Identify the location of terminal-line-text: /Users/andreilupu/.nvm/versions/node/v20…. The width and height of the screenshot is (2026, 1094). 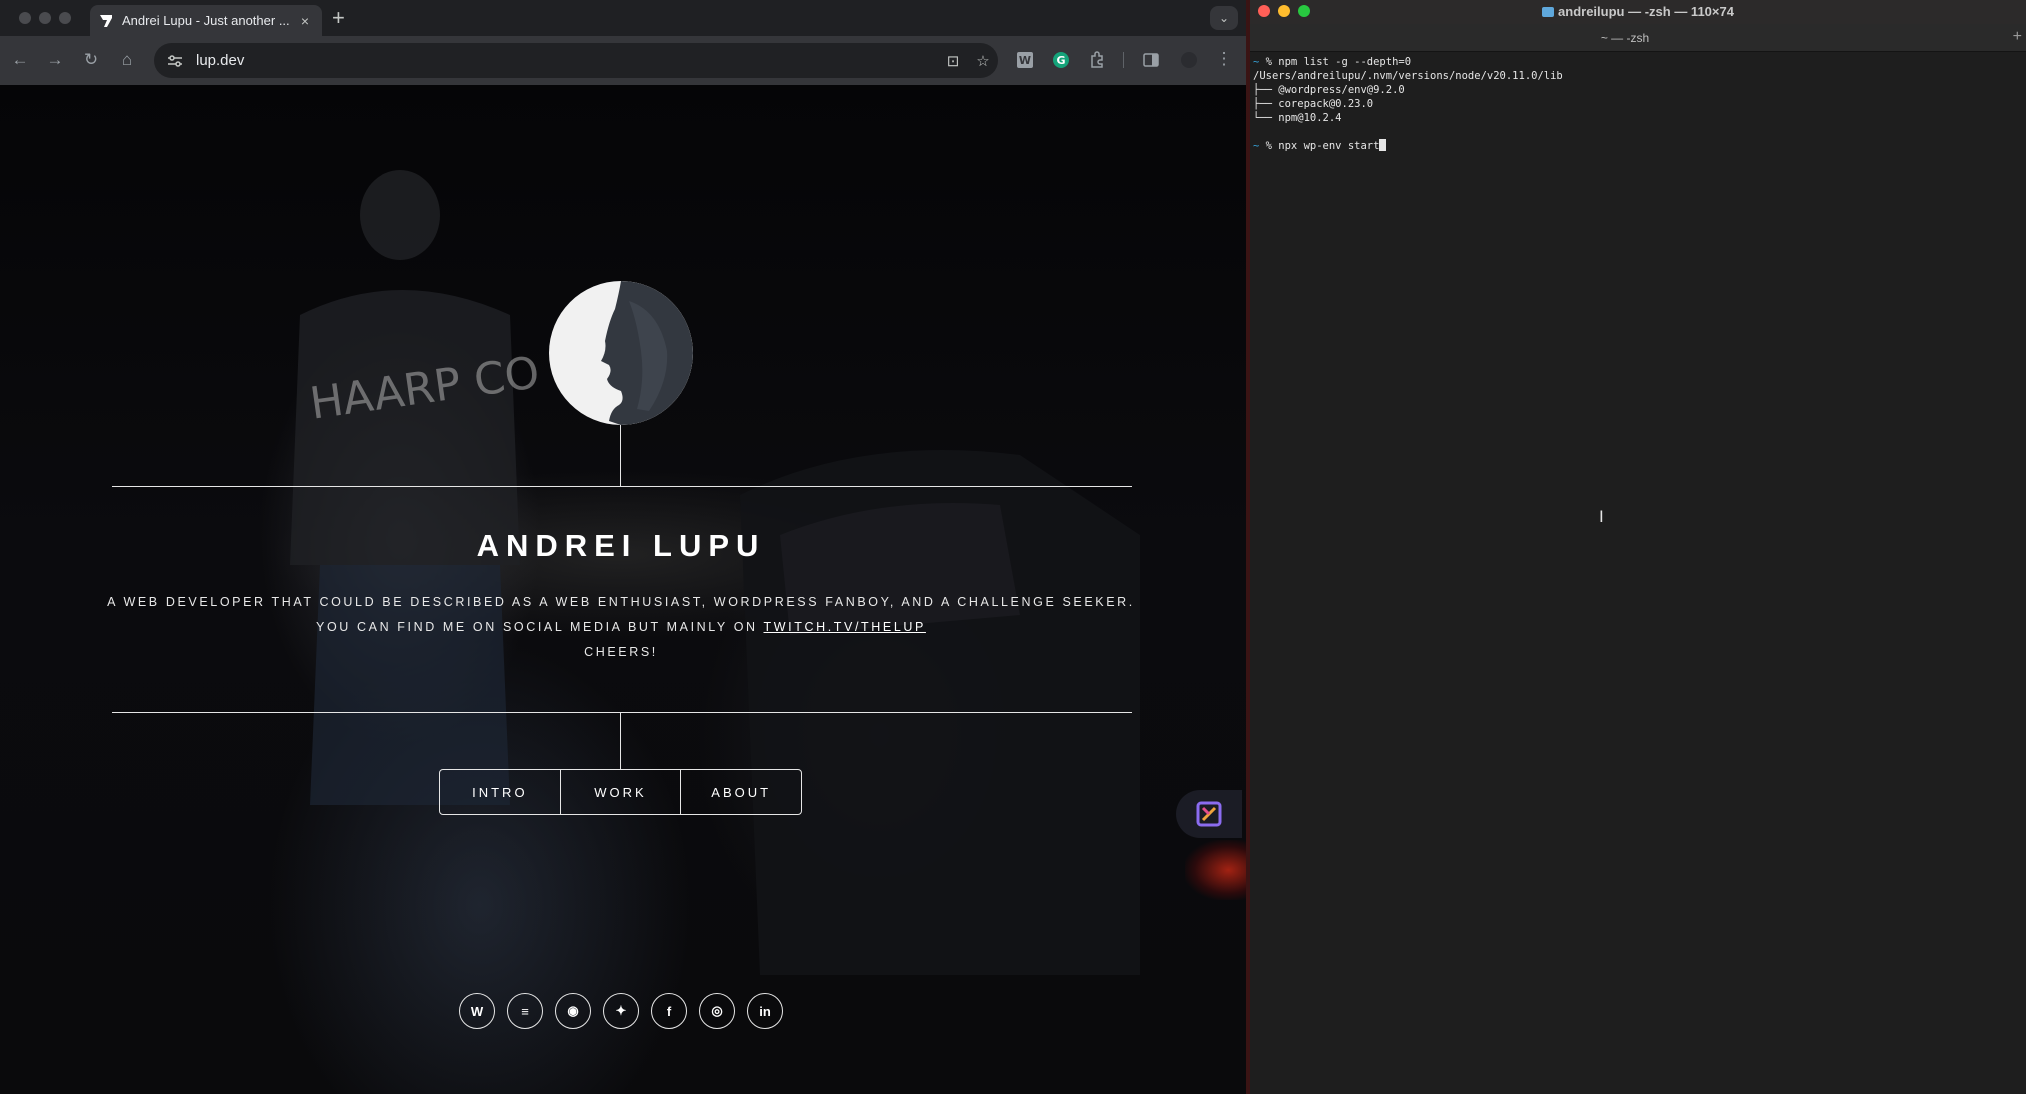
(1408, 76).